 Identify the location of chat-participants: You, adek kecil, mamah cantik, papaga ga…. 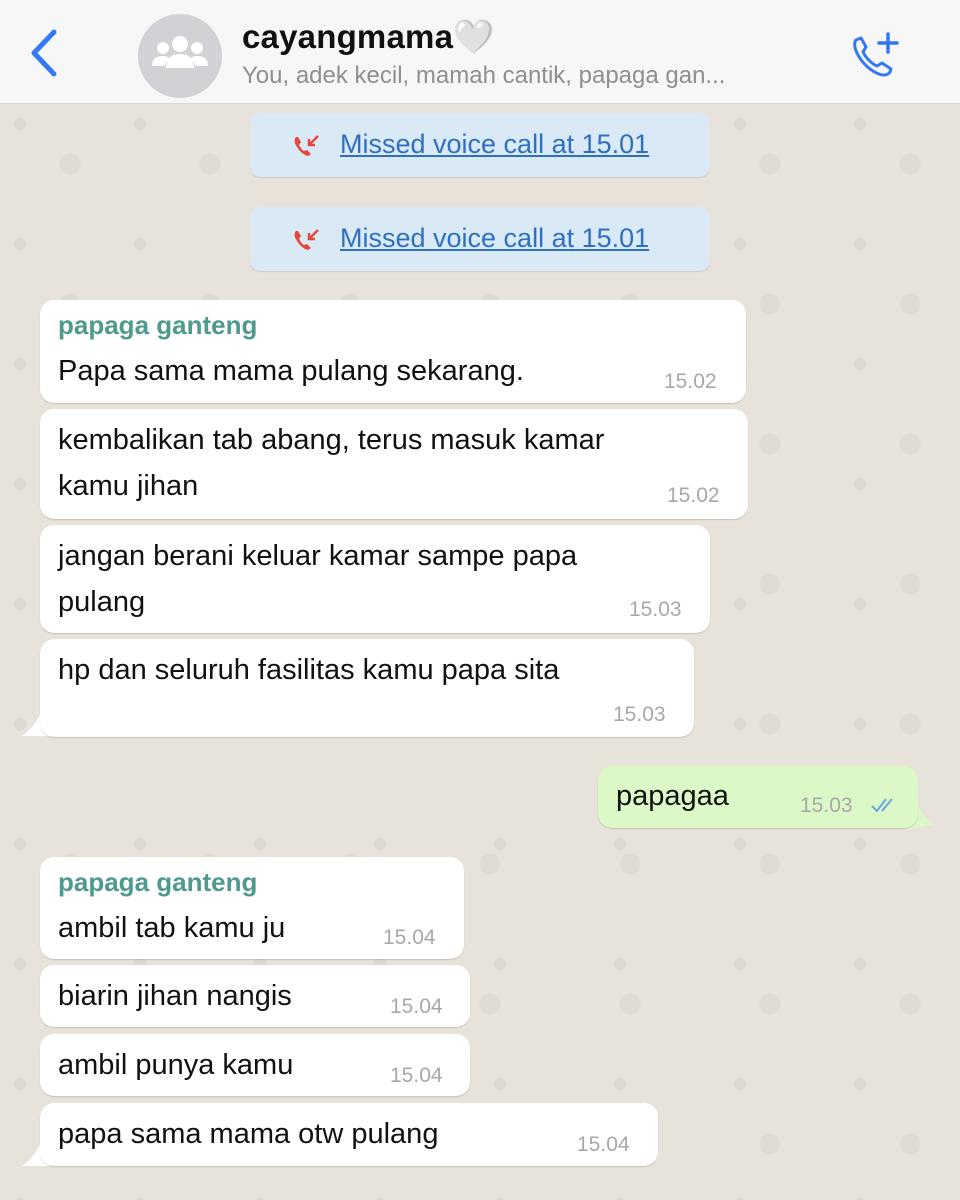
(542, 76).